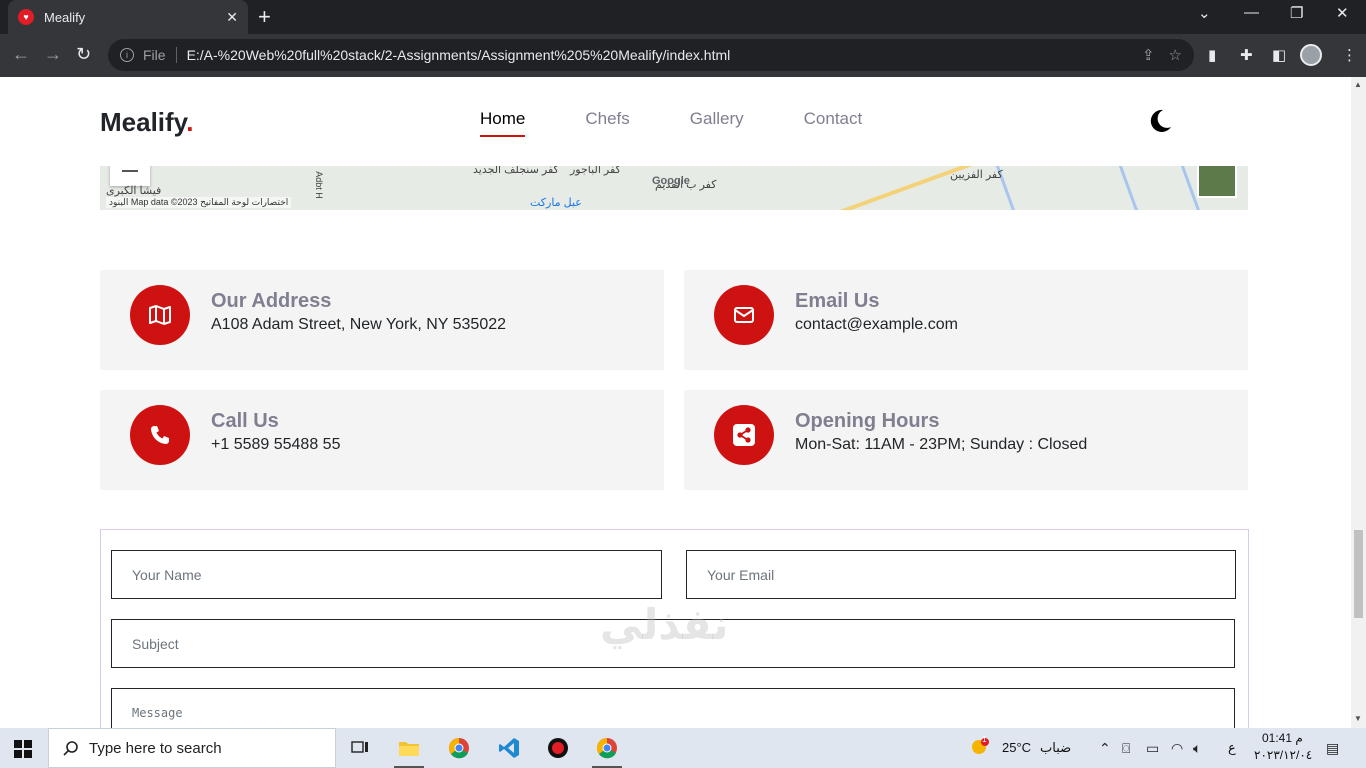 Image resolution: width=1366 pixels, height=768 pixels. Describe the element at coordinates (744, 315) in the screenshot. I see `envelope-icon` at that location.